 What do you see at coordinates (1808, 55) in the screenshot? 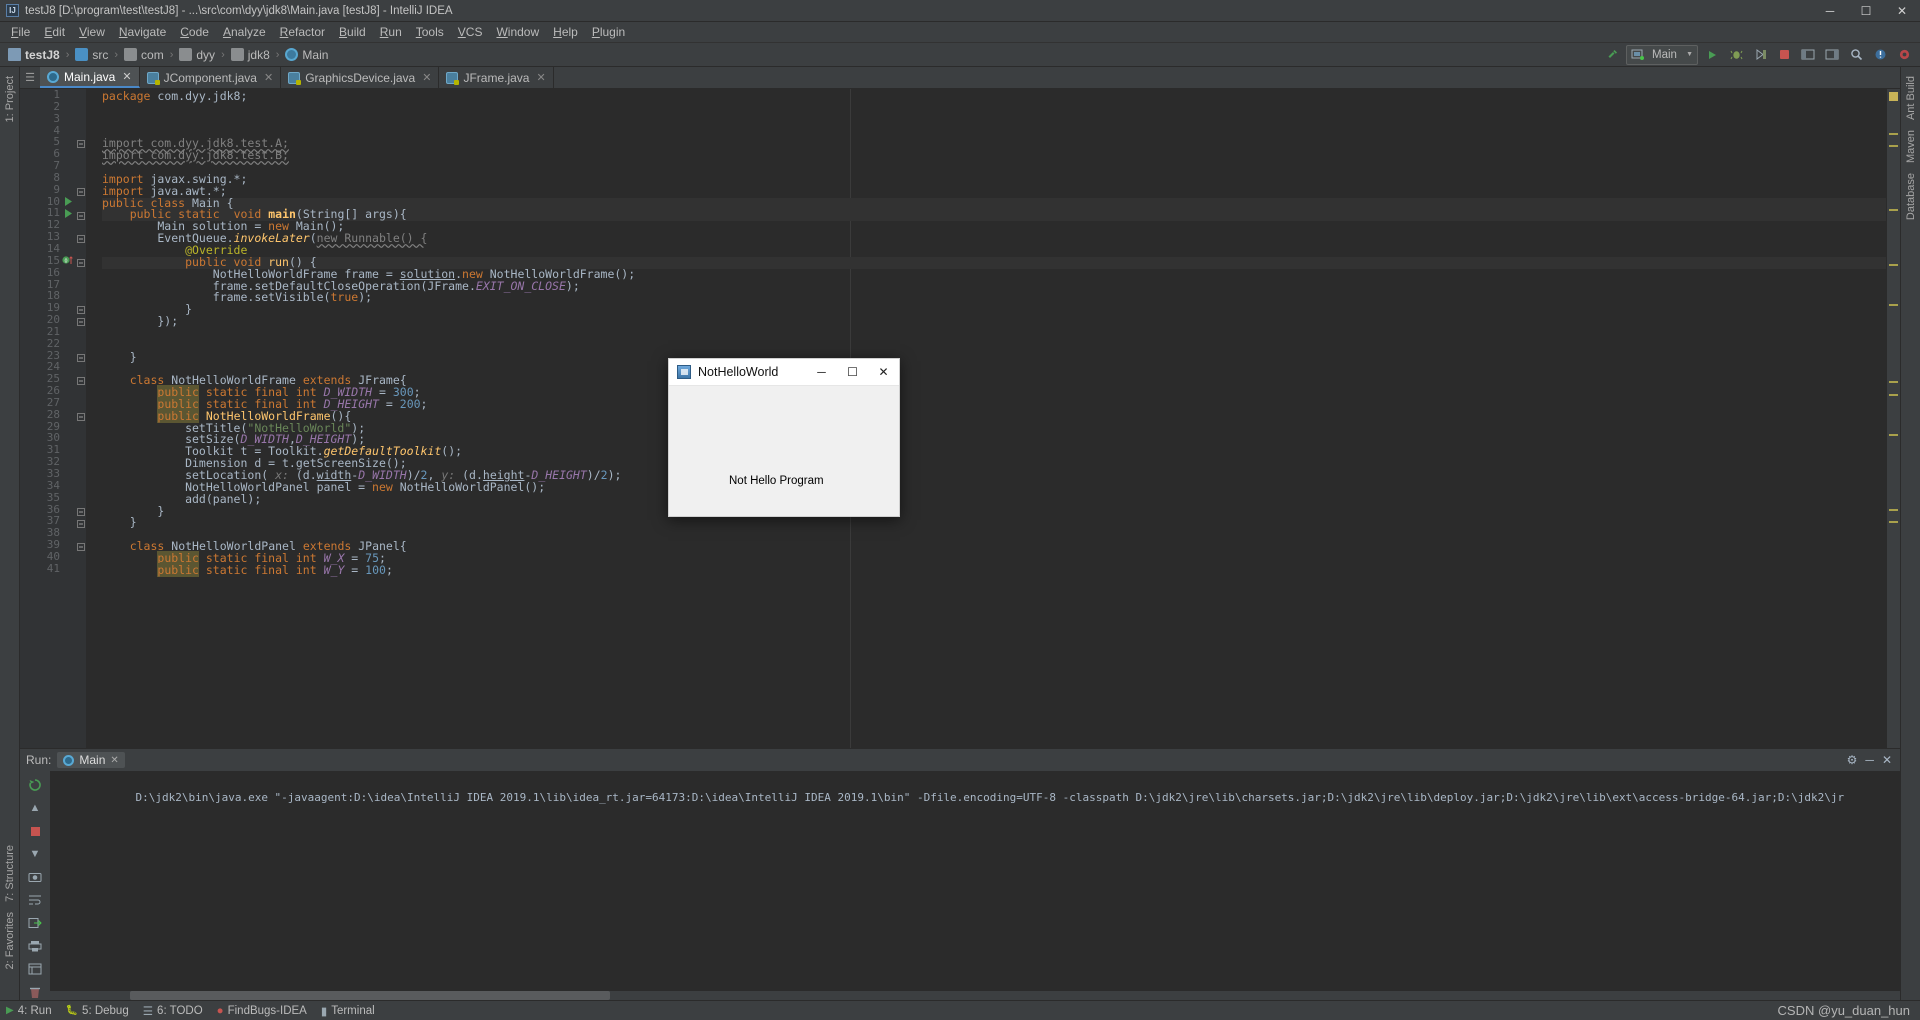
I see `layout-icon` at bounding box center [1808, 55].